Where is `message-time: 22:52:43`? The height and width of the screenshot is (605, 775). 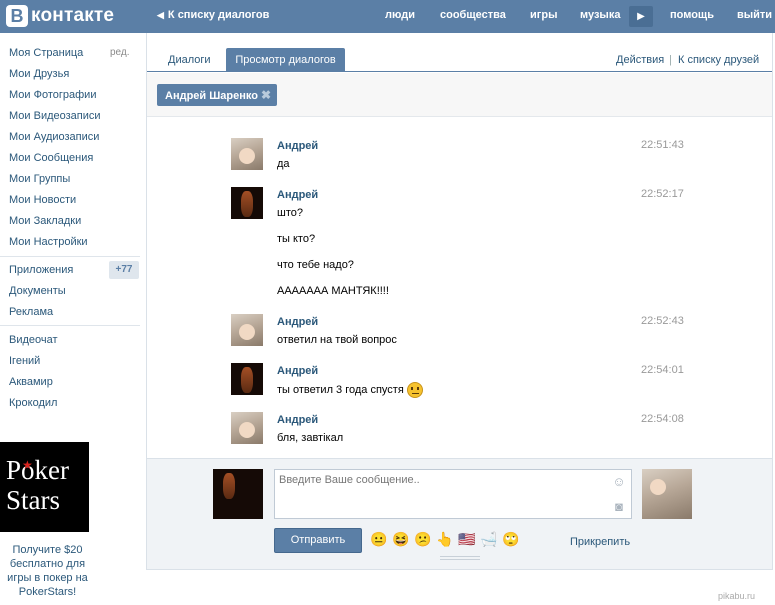 message-time: 22:52:43 is located at coordinates (662, 321).